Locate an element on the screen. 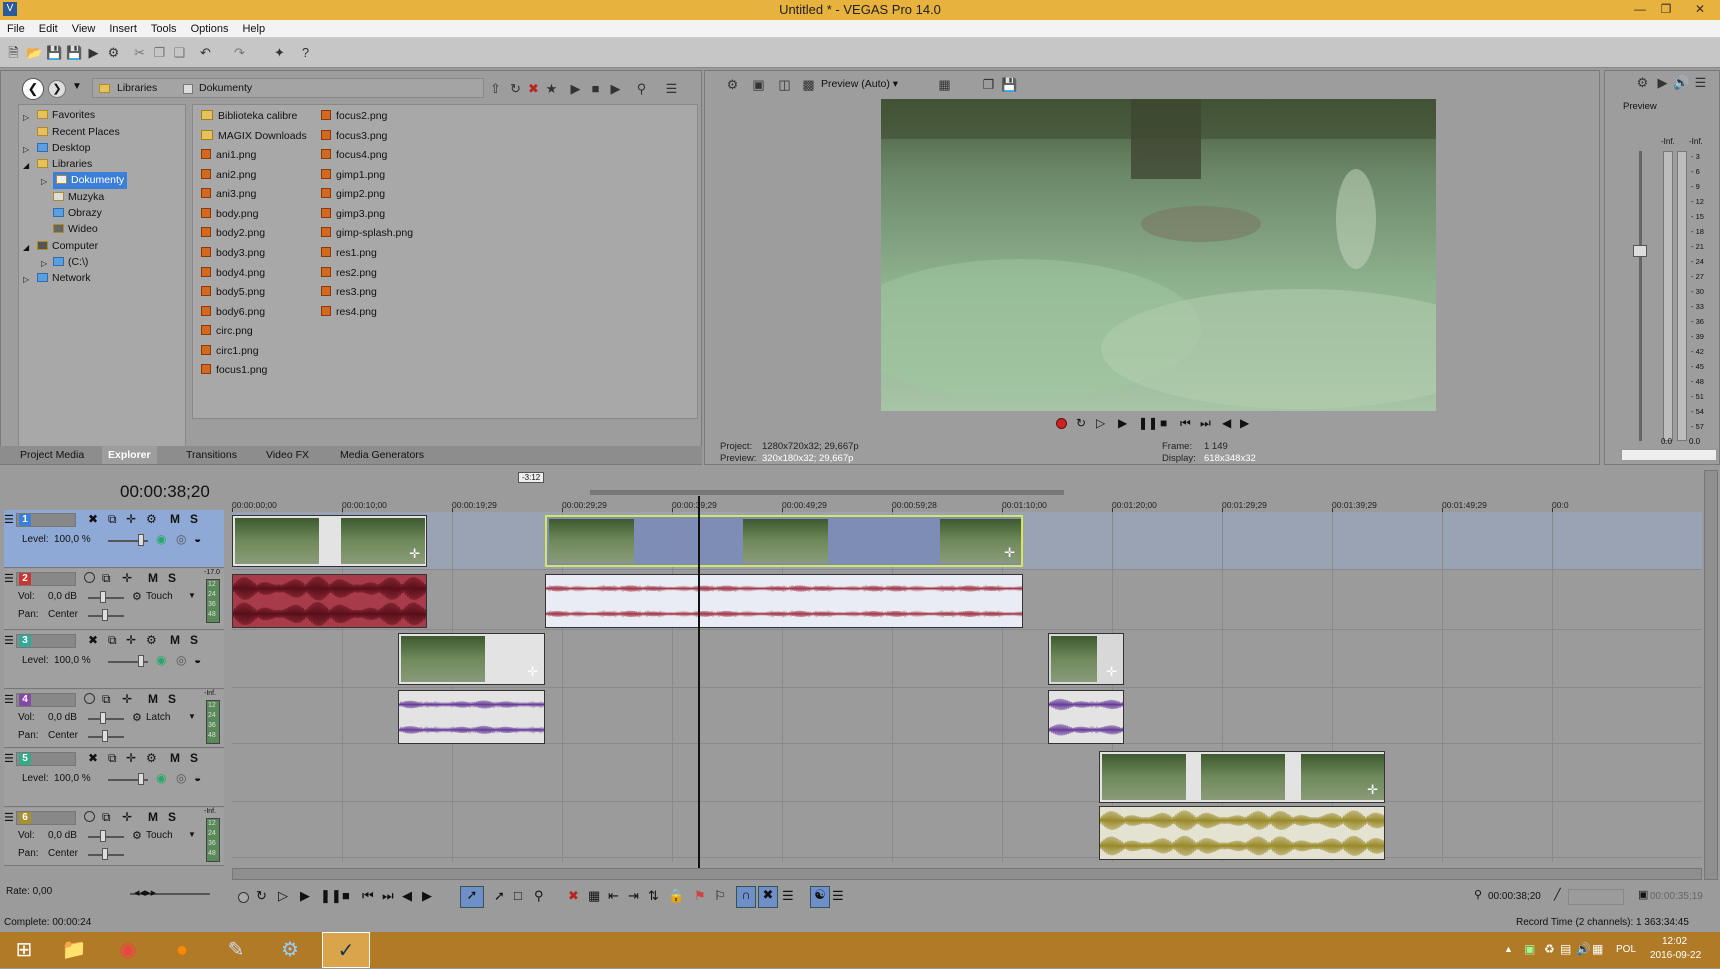  tray-app-icon: ▣ is located at coordinates (1529, 949).